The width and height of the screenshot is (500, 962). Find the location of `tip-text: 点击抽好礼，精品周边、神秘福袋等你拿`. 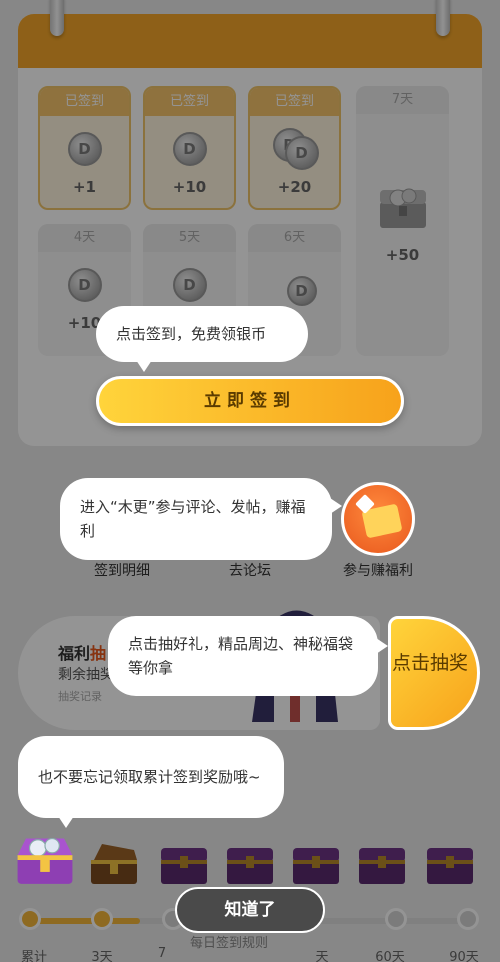

tip-text: 点击抽好礼，精品周边、神秘福袋等你拿 is located at coordinates (241, 656).